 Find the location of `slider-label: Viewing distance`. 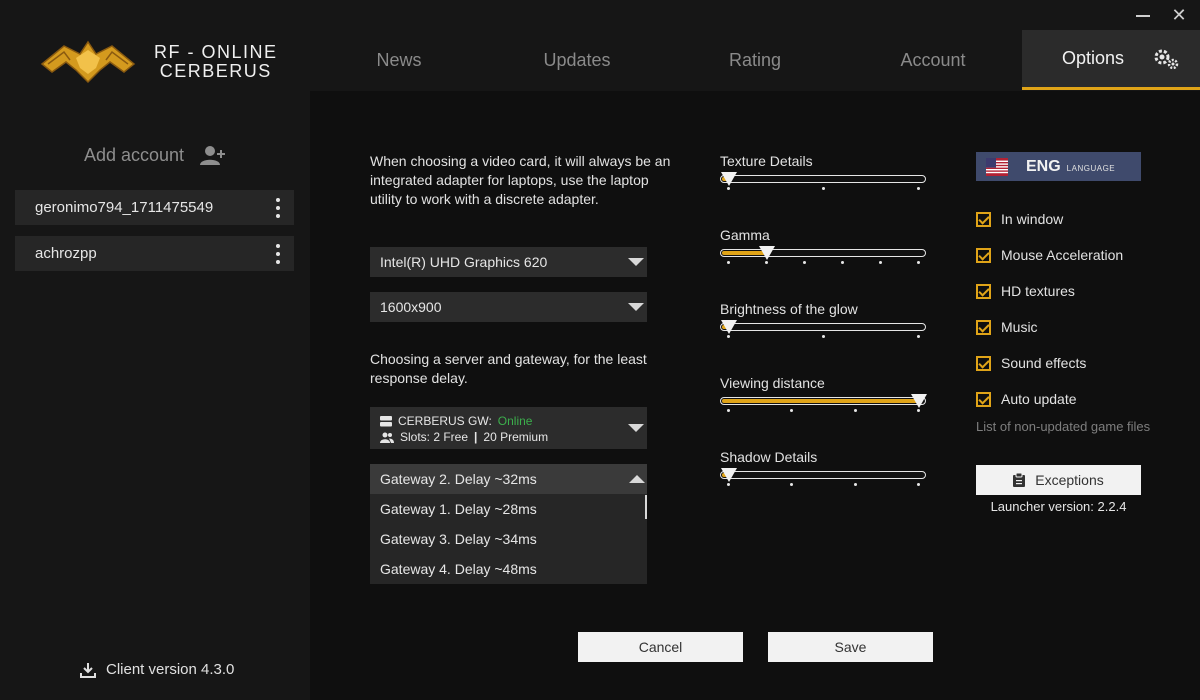

slider-label: Viewing distance is located at coordinates (772, 383).